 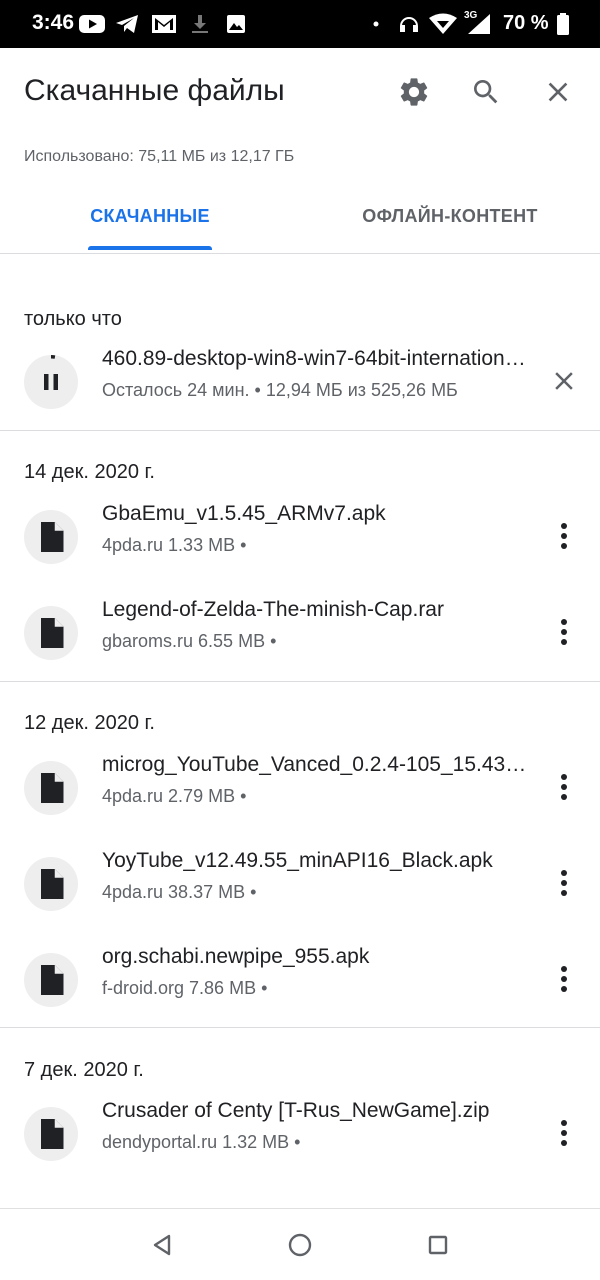 I want to click on gear-icon, so click(x=414, y=92).